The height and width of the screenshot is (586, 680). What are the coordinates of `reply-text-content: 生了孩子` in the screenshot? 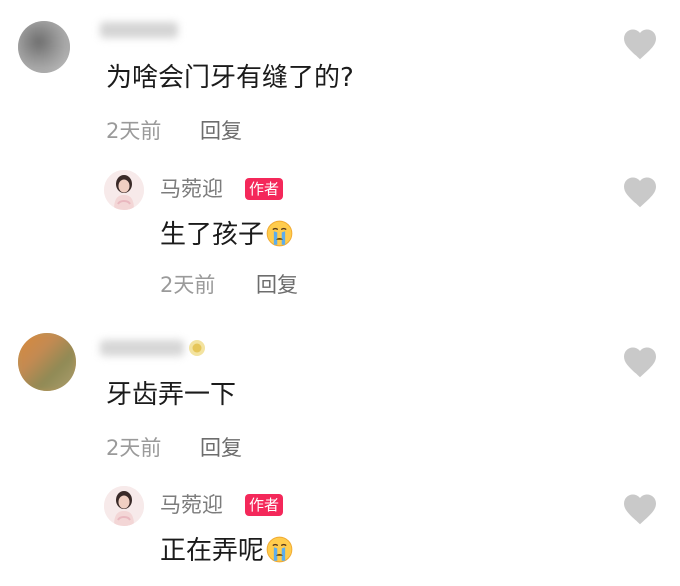 It's located at (212, 235).